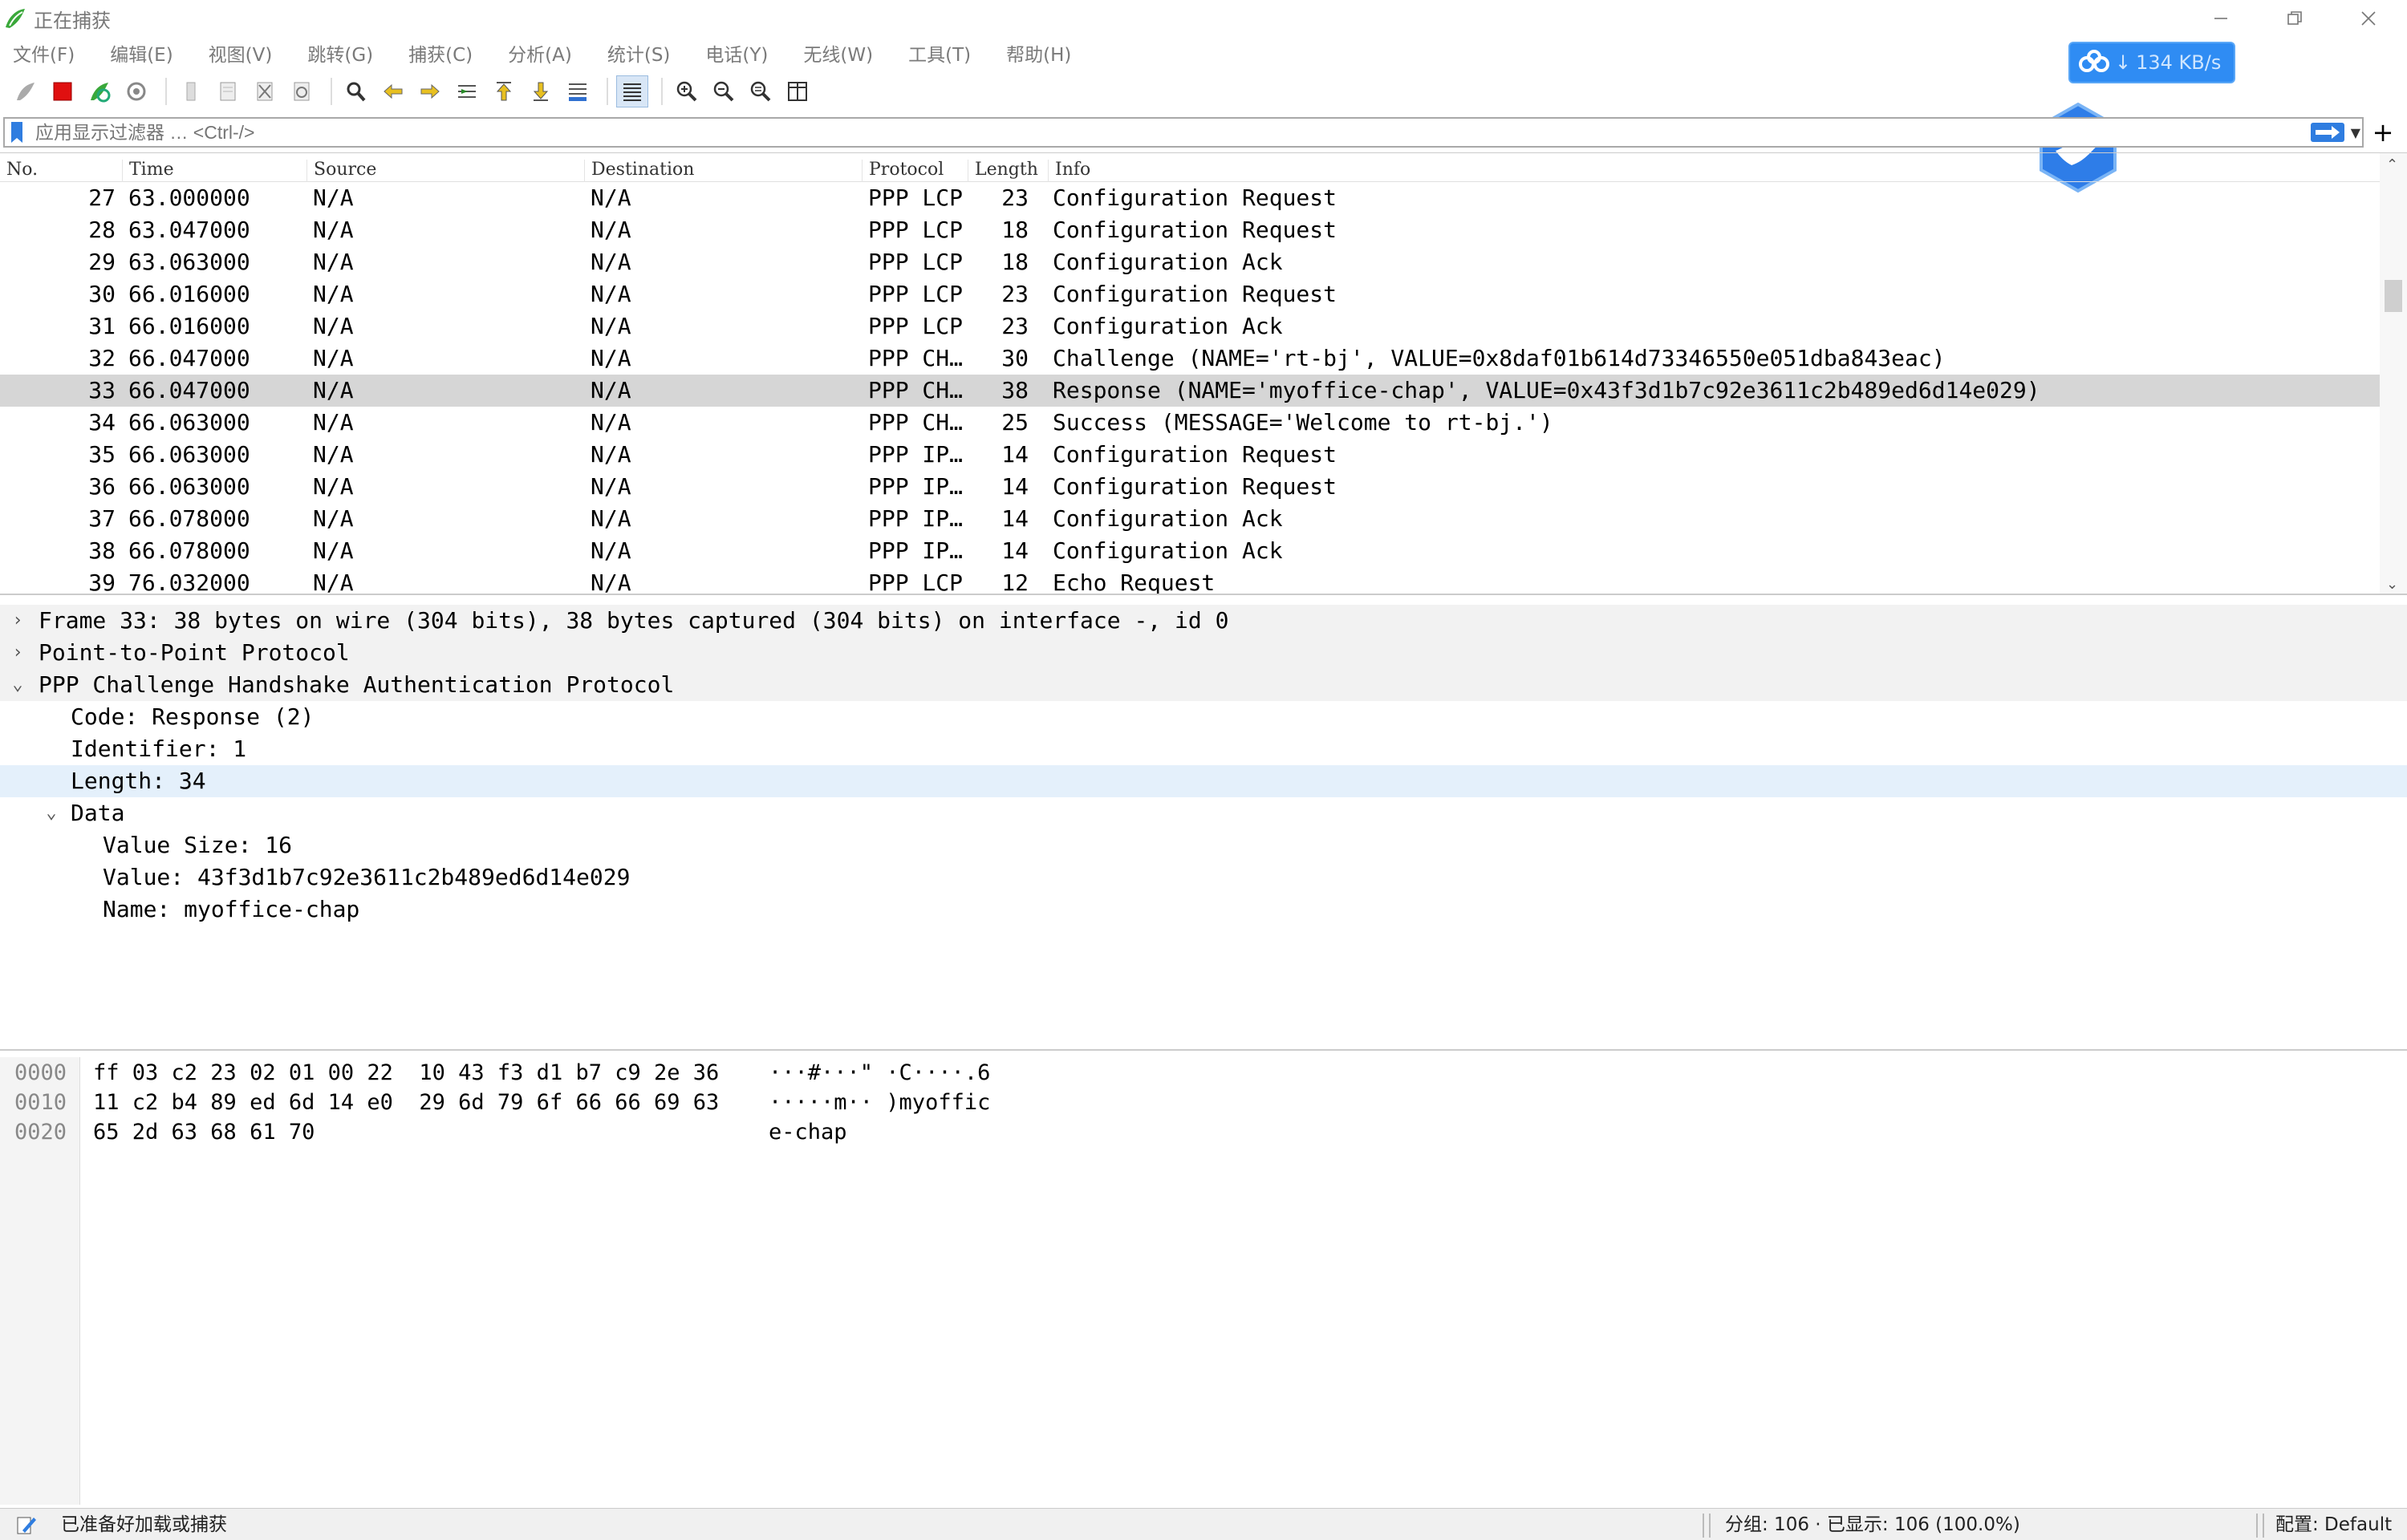 This screenshot has width=2407, height=1540. I want to click on hex-bytes: 65 2d 63 68 61 70, so click(204, 1132).